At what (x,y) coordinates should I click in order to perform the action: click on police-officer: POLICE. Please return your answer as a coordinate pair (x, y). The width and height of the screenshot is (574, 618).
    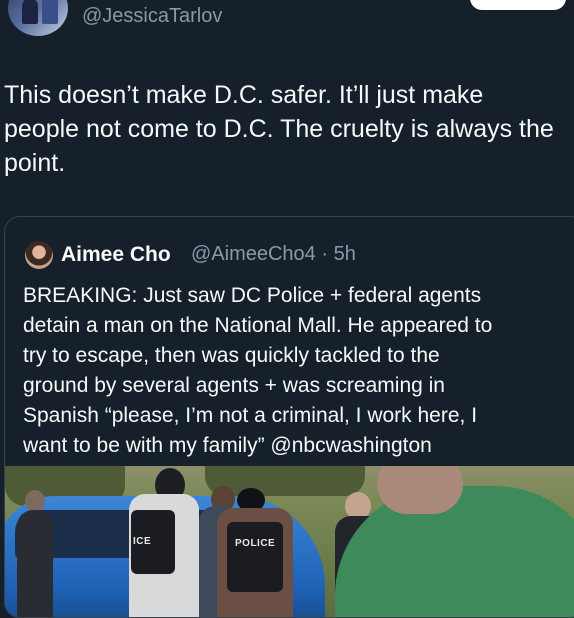
    Looking at the image, I should click on (255, 562).